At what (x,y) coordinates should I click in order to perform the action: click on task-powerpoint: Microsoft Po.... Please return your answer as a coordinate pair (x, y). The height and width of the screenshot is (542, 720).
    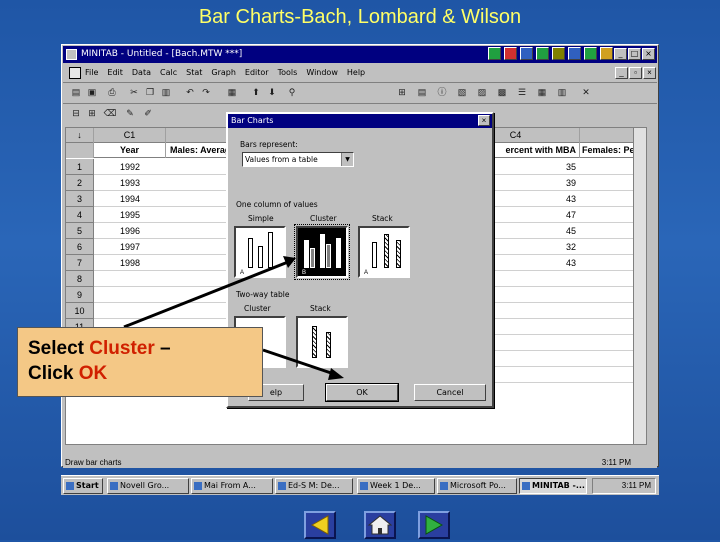
    Looking at the image, I should click on (477, 486).